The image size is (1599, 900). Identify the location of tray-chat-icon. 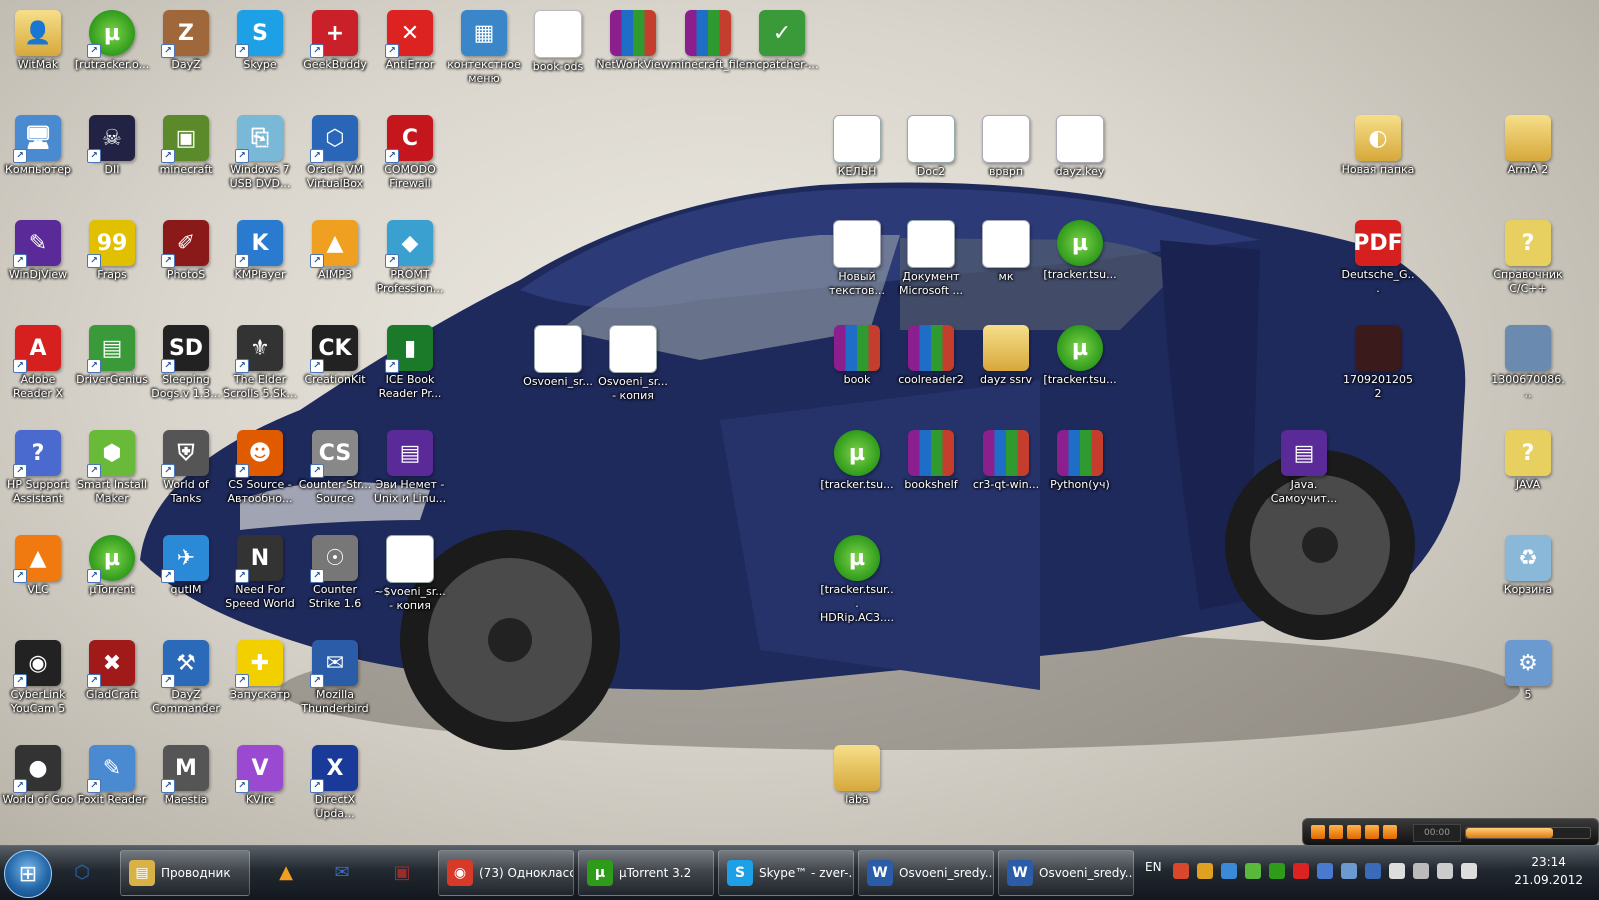
(1253, 871).